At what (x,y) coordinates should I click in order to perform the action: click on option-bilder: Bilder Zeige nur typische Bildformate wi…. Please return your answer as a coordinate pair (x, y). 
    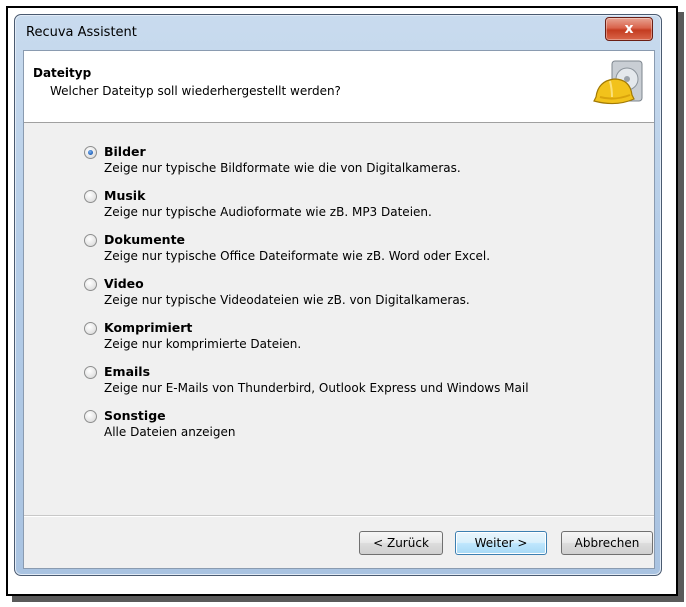
    Looking at the image, I should click on (364, 166).